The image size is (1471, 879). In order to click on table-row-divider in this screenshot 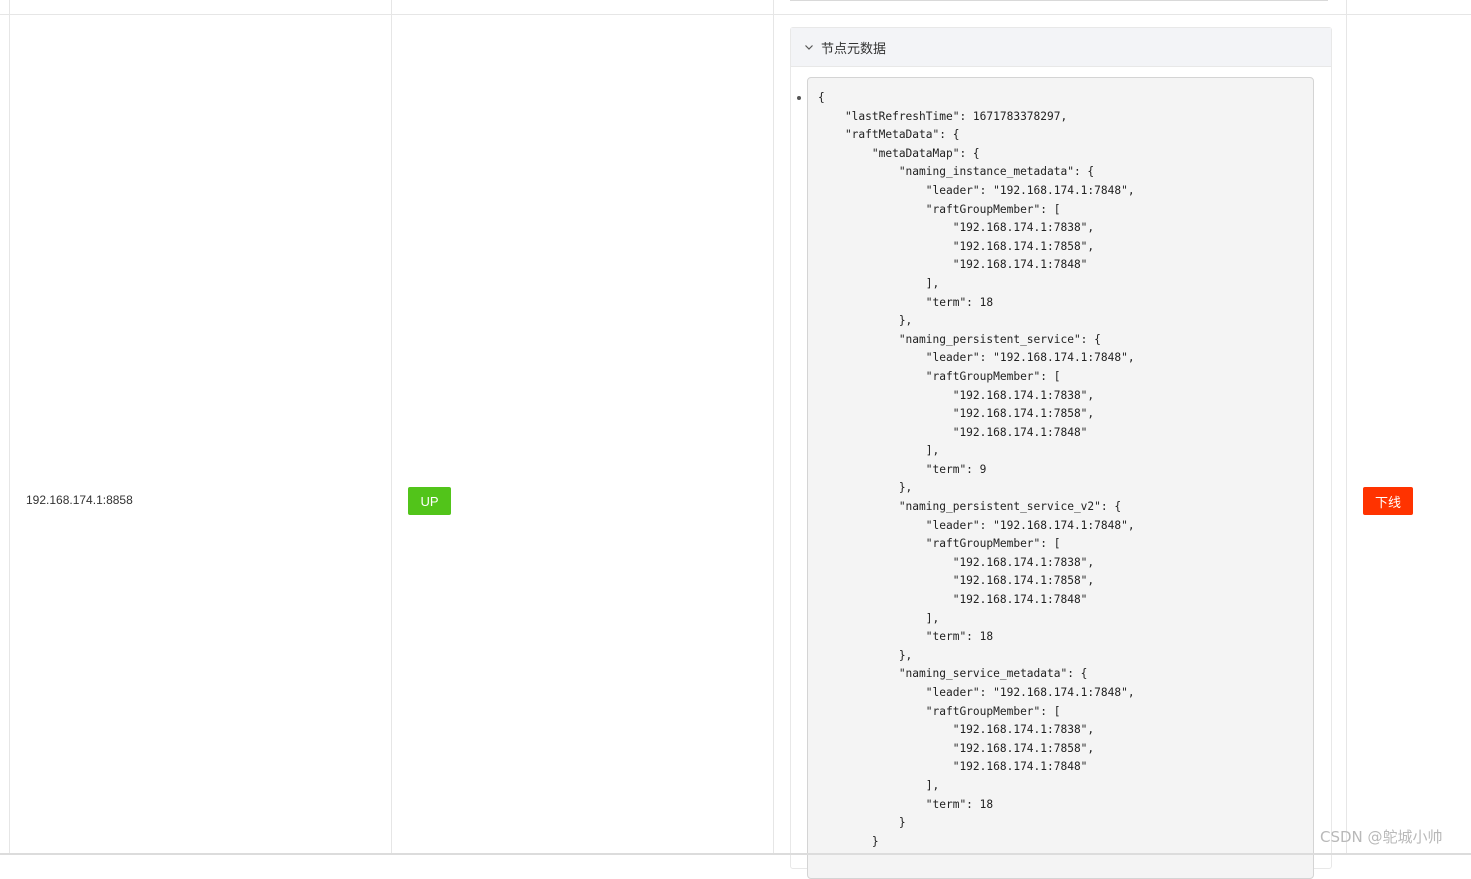, I will do `click(735, 14)`.